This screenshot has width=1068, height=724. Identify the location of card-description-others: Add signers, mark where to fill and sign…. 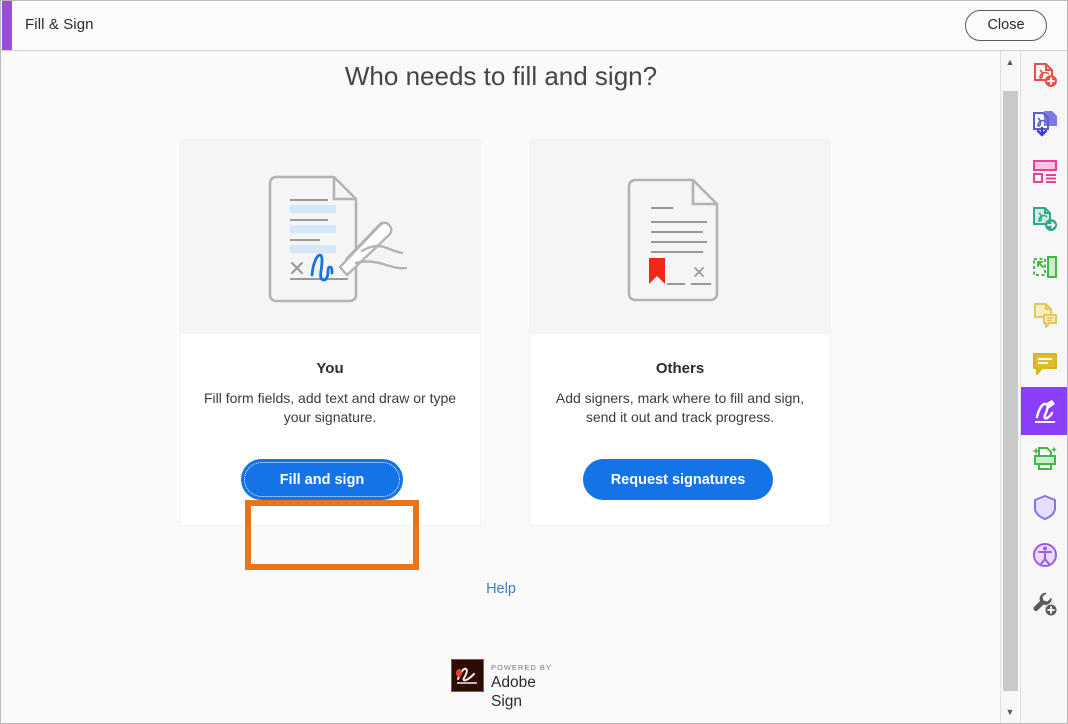
(680, 407).